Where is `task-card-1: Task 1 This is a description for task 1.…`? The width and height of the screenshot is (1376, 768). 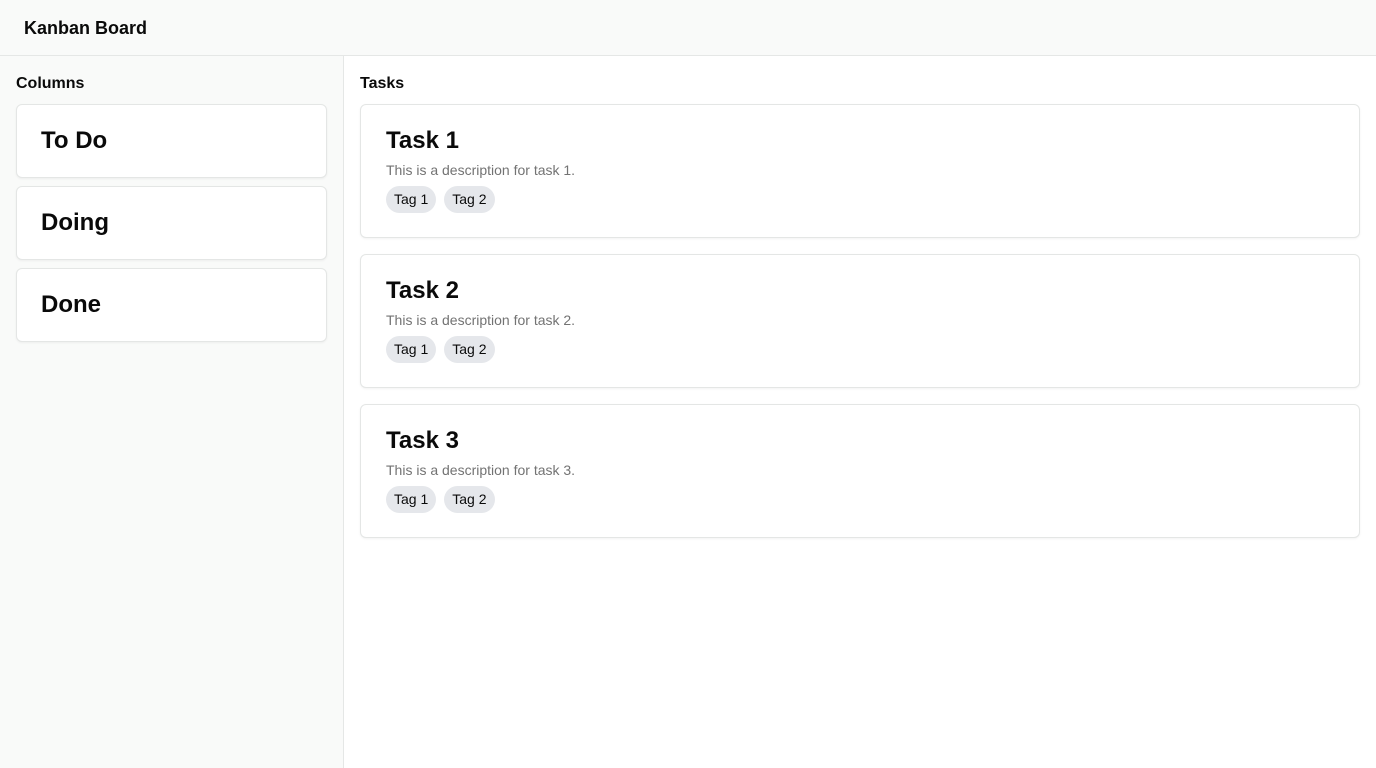
task-card-1: Task 1 This is a description for task 1.… is located at coordinates (860, 171).